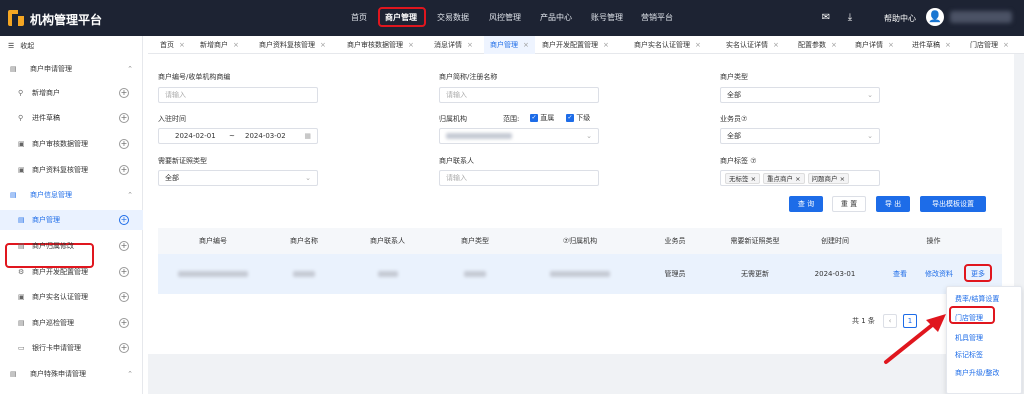 This screenshot has height=394, width=1024. I want to click on tab-merchant-manage: 商户管理 ×, so click(509, 45).